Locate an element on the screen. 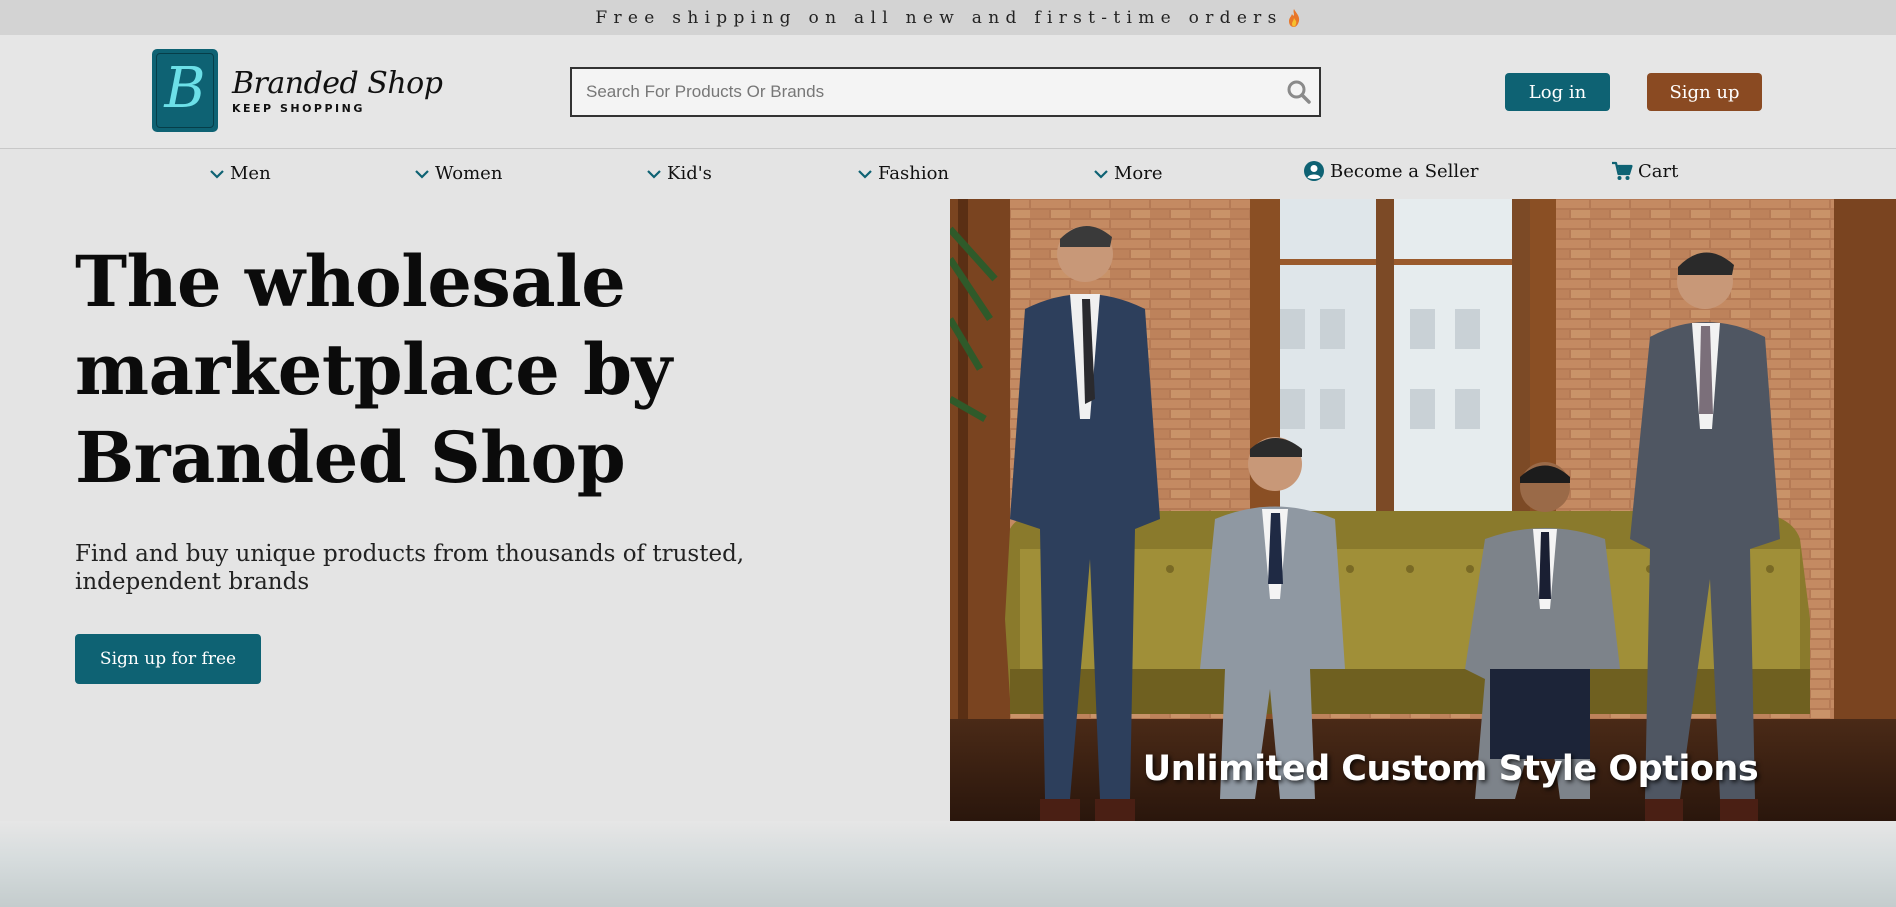 The height and width of the screenshot is (907, 1896). logo-mark: B is located at coordinates (185, 90).